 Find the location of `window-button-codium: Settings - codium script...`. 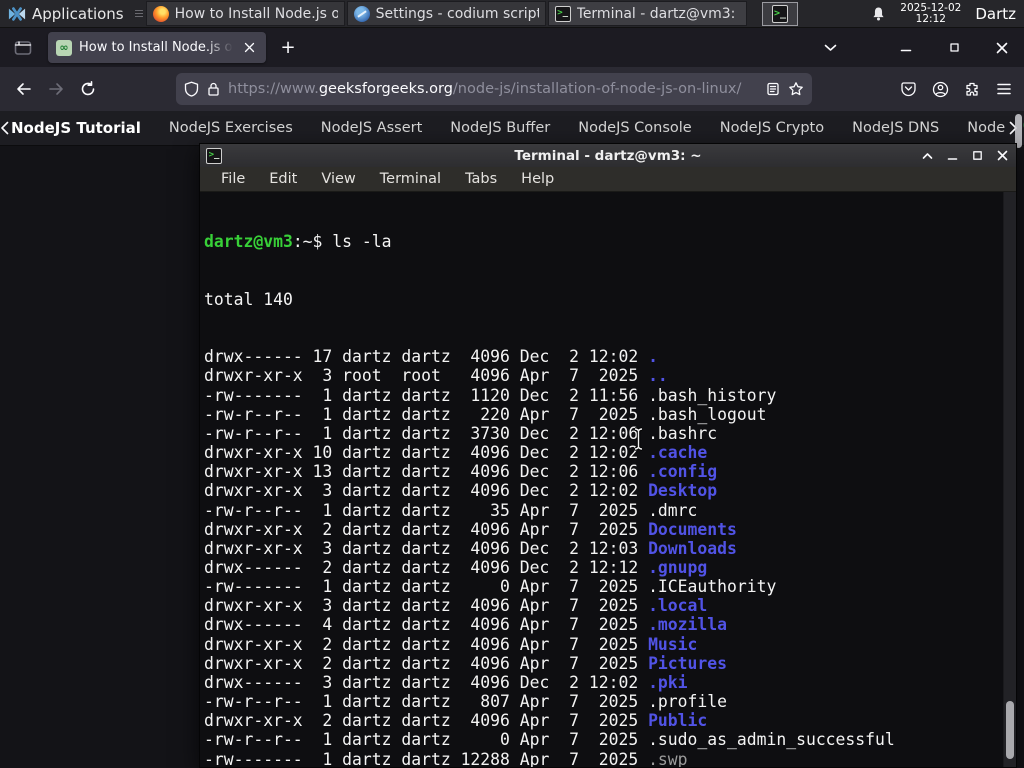

window-button-codium: Settings - codium script... is located at coordinates (446, 13).